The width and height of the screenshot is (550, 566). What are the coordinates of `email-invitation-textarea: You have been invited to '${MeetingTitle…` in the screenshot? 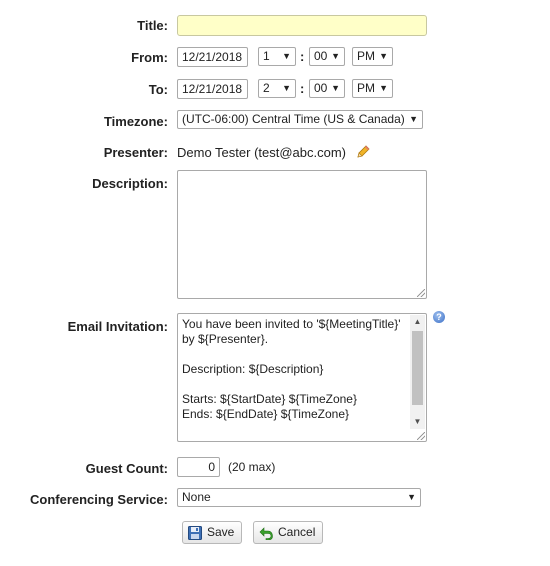 It's located at (302, 377).